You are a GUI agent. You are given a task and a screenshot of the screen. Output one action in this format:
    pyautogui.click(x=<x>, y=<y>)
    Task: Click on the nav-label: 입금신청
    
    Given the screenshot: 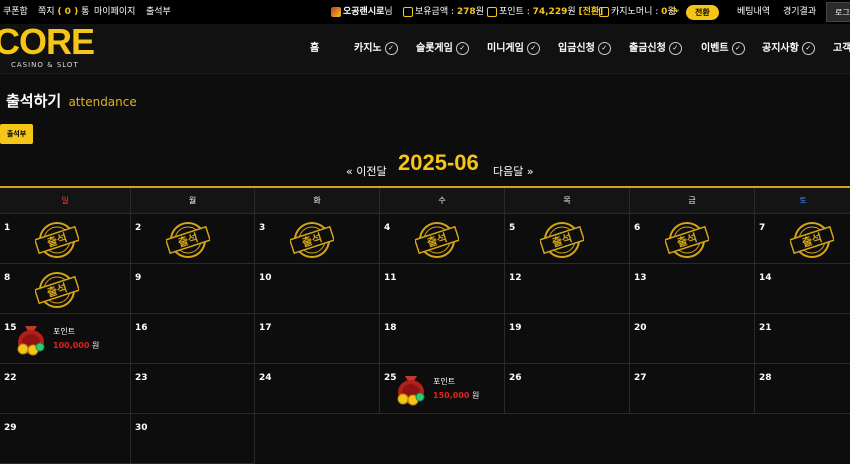 What is the action you would take?
    pyautogui.click(x=576, y=48)
    